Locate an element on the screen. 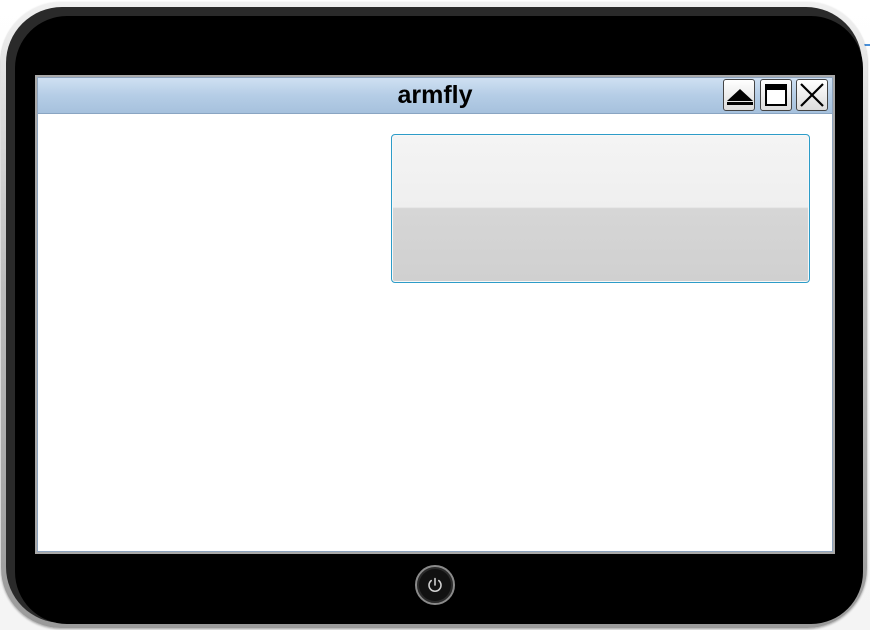  window-titlebar: armfly is located at coordinates (435, 96).